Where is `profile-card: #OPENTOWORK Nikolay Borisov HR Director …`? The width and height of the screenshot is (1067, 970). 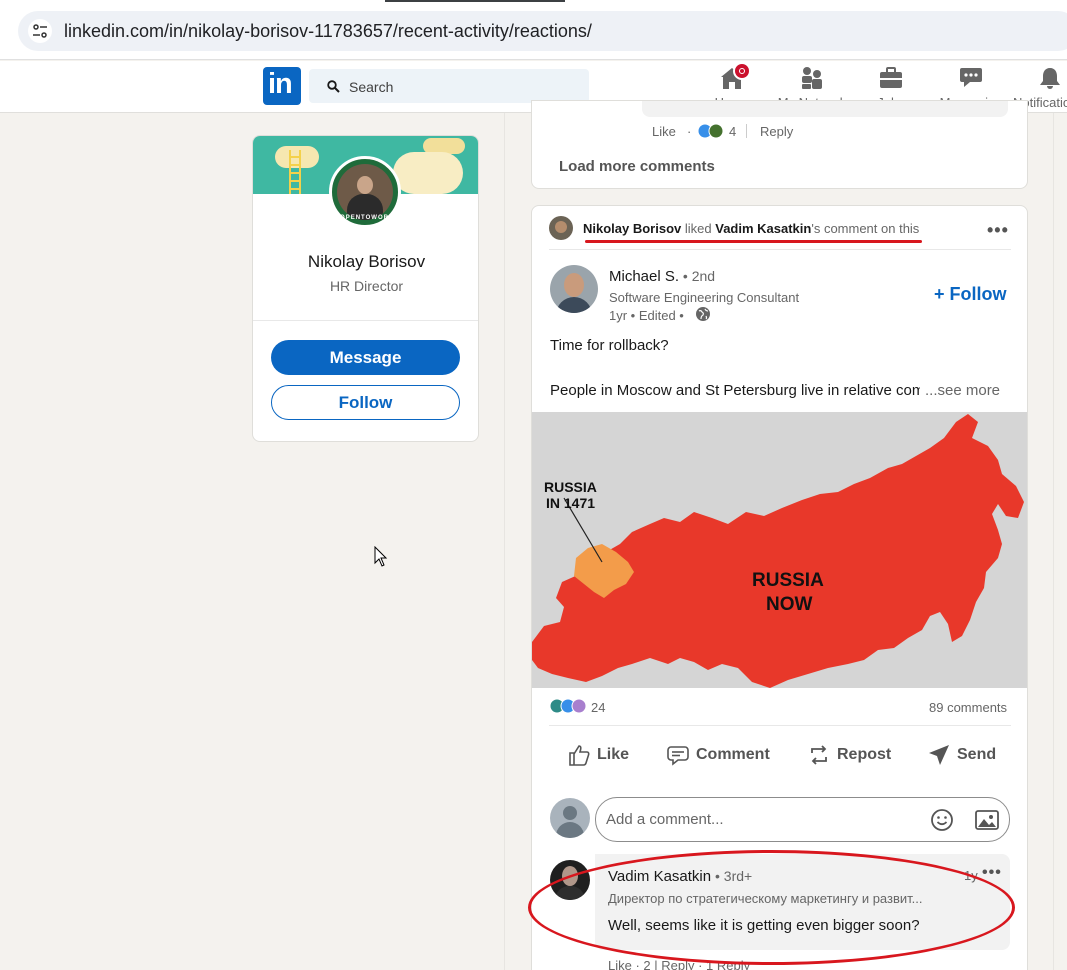 profile-card: #OPENTOWORK Nikolay Borisov HR Director … is located at coordinates (365, 288).